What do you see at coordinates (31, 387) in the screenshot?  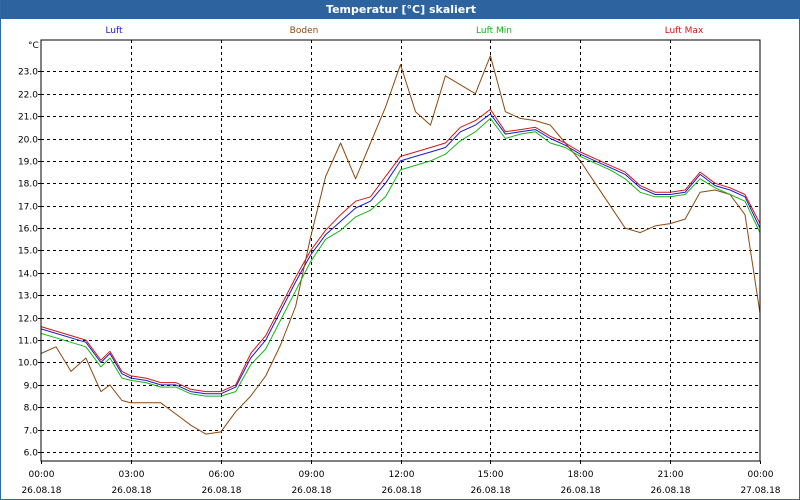 I see `y-tick-label: 9.0` at bounding box center [31, 387].